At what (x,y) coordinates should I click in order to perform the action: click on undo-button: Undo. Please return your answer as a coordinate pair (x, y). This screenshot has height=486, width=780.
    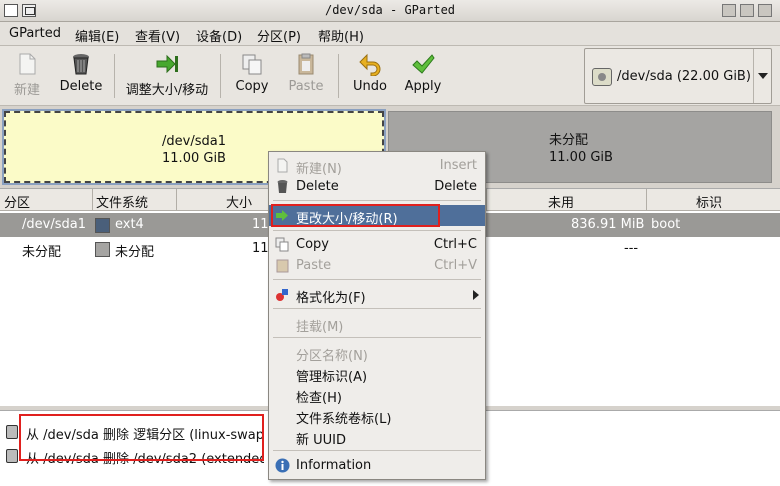
    Looking at the image, I should click on (370, 76).